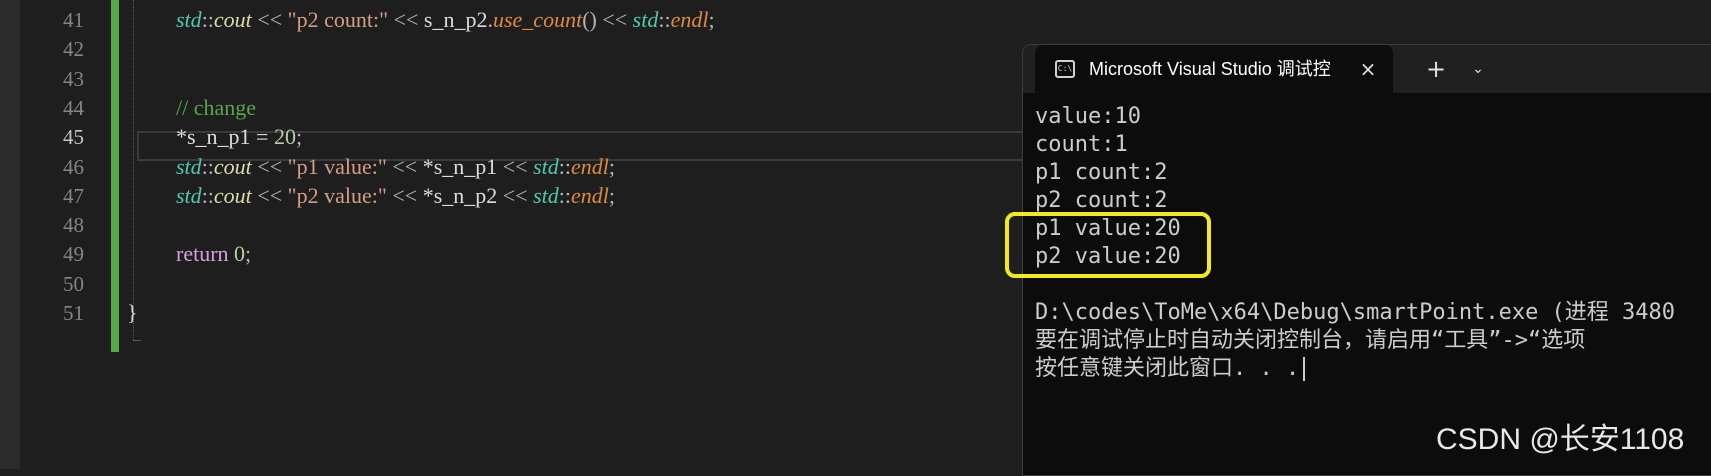 The height and width of the screenshot is (476, 1711). I want to click on code-token: "p1 value:", so click(337, 166).